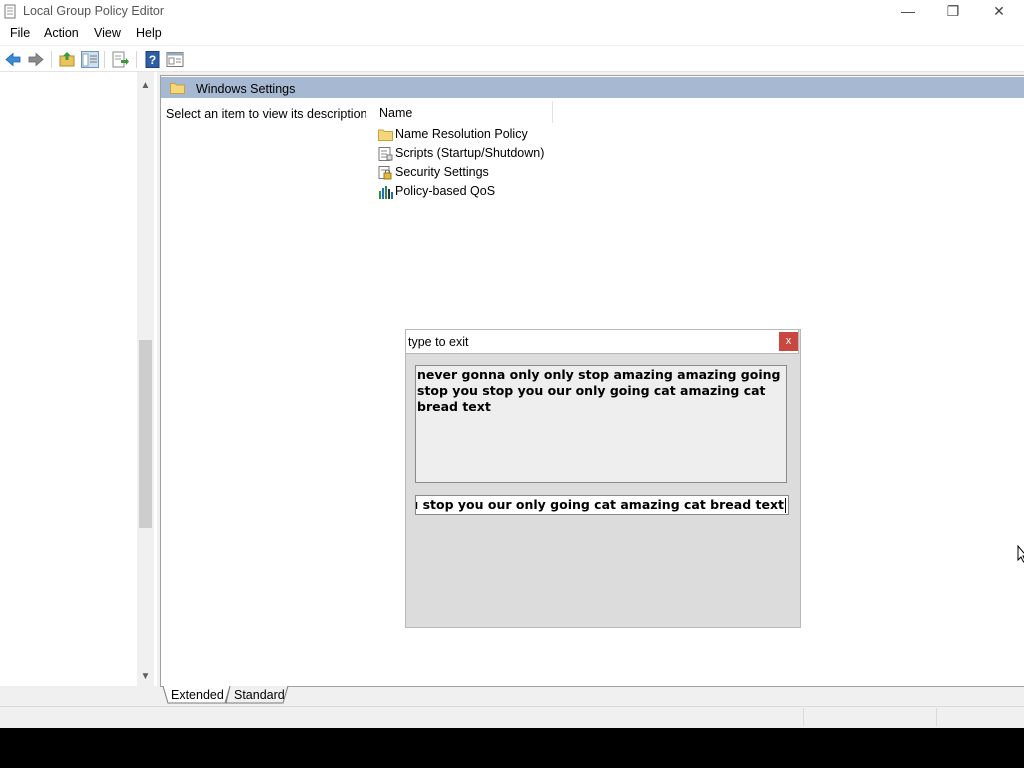 The image size is (1024, 768). What do you see at coordinates (175, 59) in the screenshot?
I see `properties-icon` at bounding box center [175, 59].